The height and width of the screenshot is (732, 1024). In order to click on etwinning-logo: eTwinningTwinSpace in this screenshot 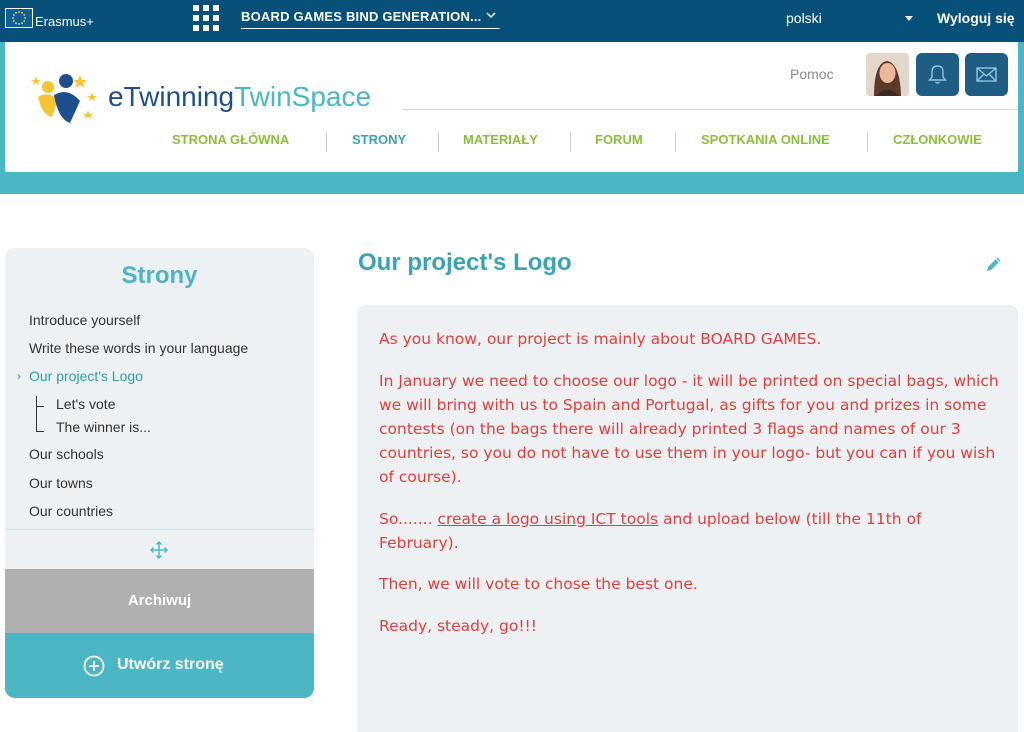, I will do `click(205, 97)`.